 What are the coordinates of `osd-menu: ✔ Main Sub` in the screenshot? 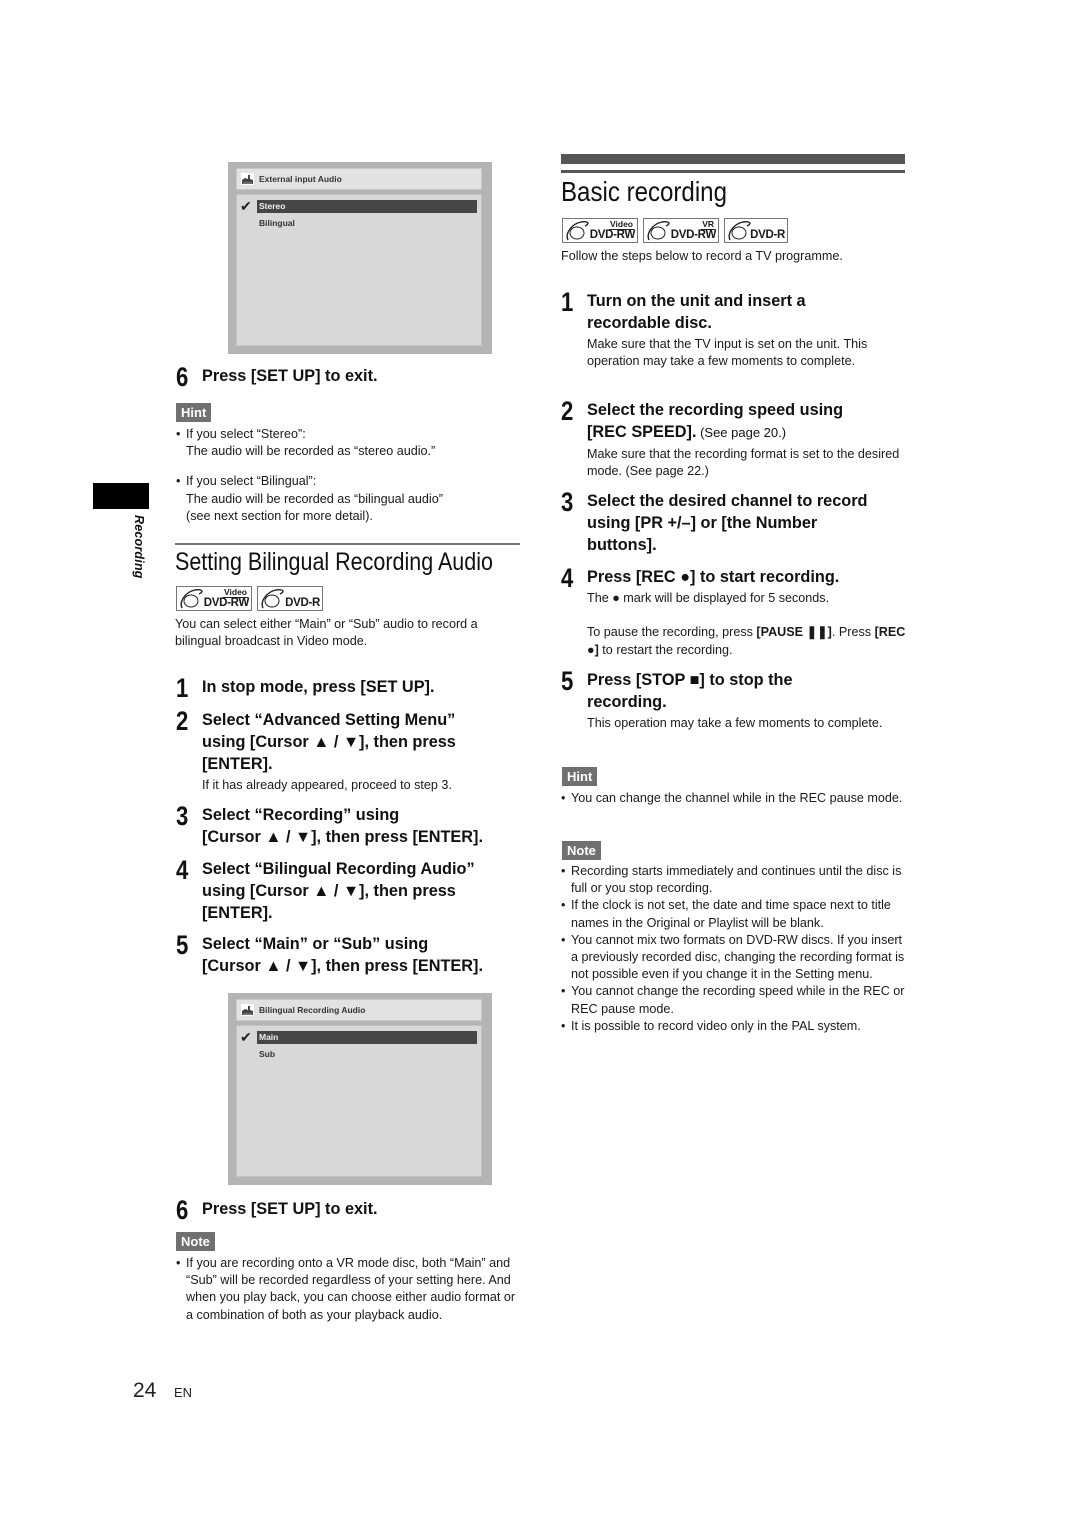 It's located at (359, 1101).